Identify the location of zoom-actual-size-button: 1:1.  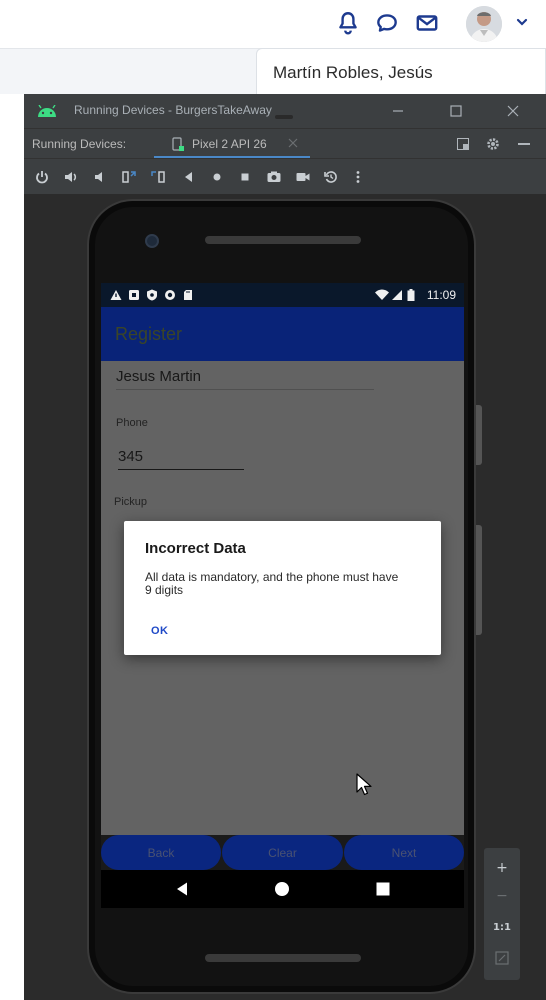
(502, 928).